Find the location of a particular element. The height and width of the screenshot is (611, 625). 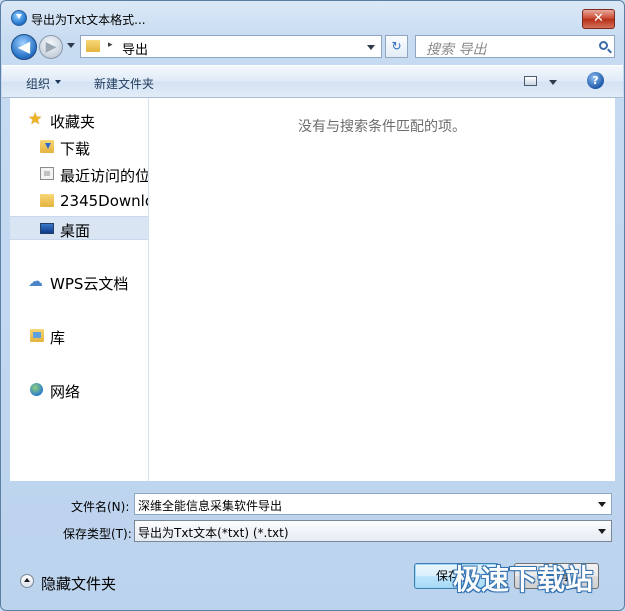

search-icon is located at coordinates (603, 45).